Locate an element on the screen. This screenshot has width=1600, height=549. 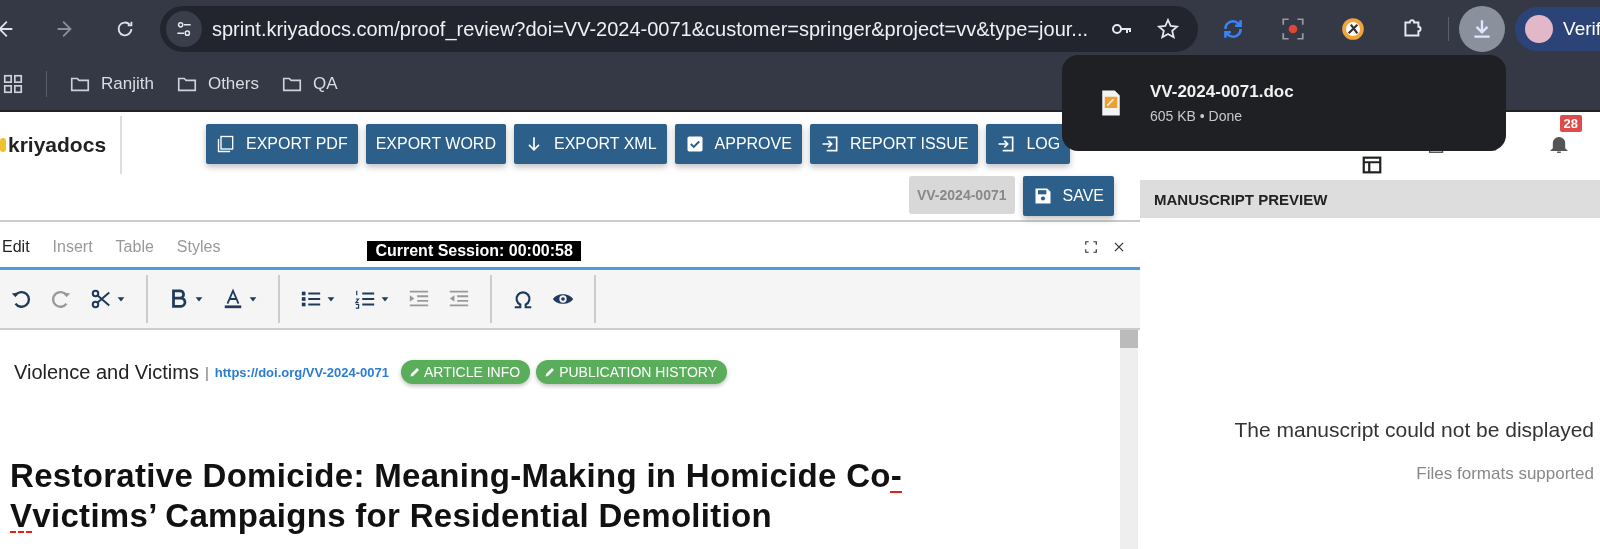
bookmark-folder: QA is located at coordinates (309, 84).